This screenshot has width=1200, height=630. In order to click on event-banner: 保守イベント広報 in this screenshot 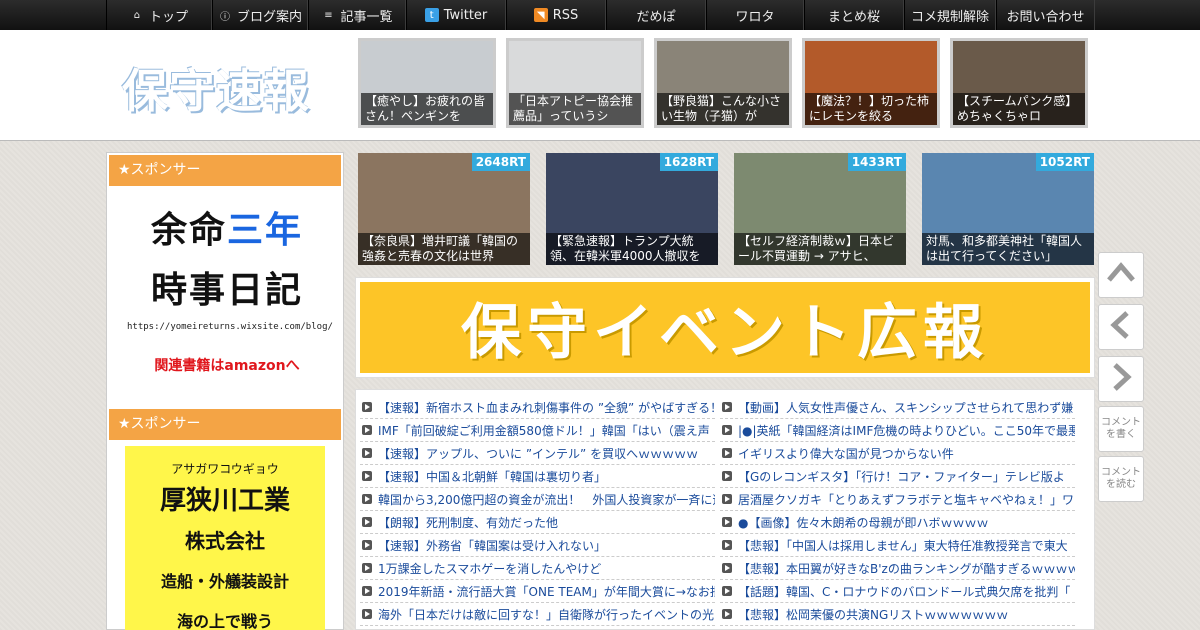, I will do `click(725, 327)`.